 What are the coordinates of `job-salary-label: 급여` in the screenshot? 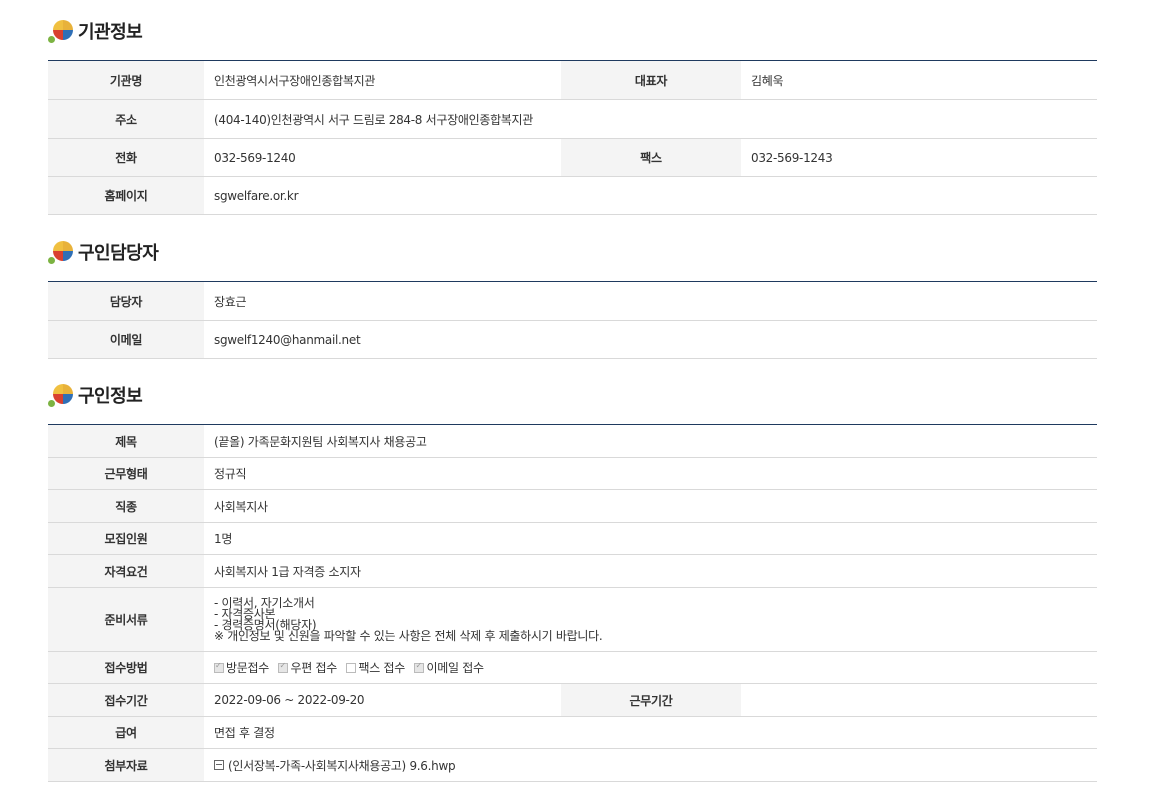 It's located at (126, 732).